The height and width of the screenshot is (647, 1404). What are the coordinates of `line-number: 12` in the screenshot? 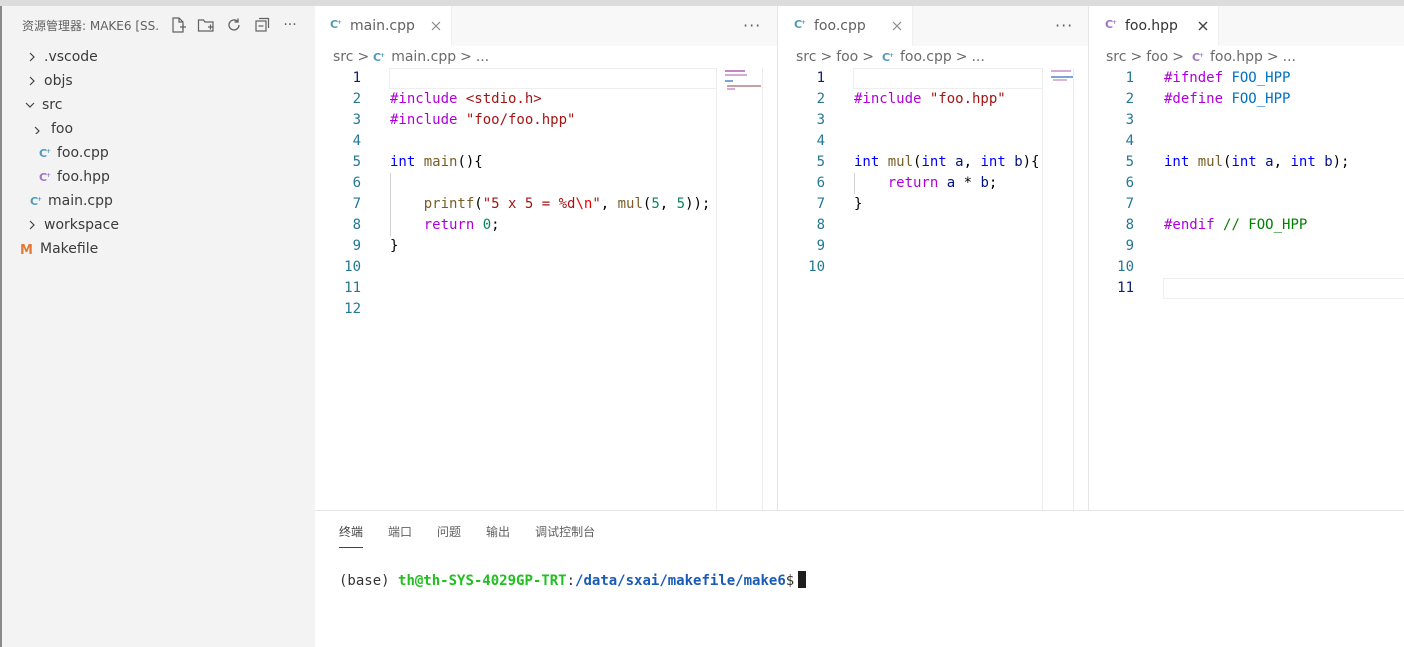 It's located at (352, 309).